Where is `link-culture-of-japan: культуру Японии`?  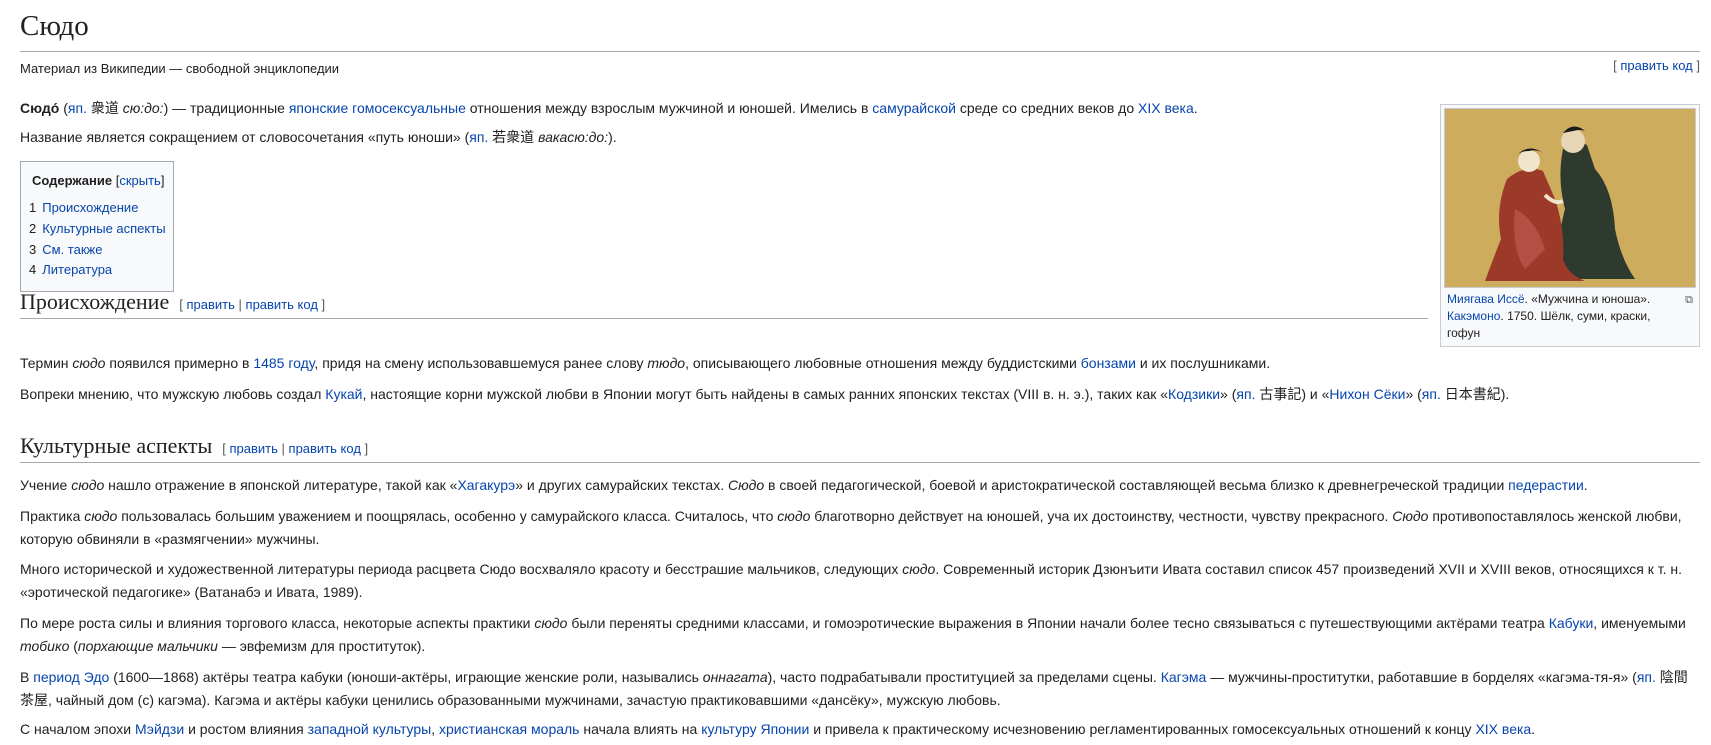
link-culture-of-japan: культуру Японии is located at coordinates (755, 729).